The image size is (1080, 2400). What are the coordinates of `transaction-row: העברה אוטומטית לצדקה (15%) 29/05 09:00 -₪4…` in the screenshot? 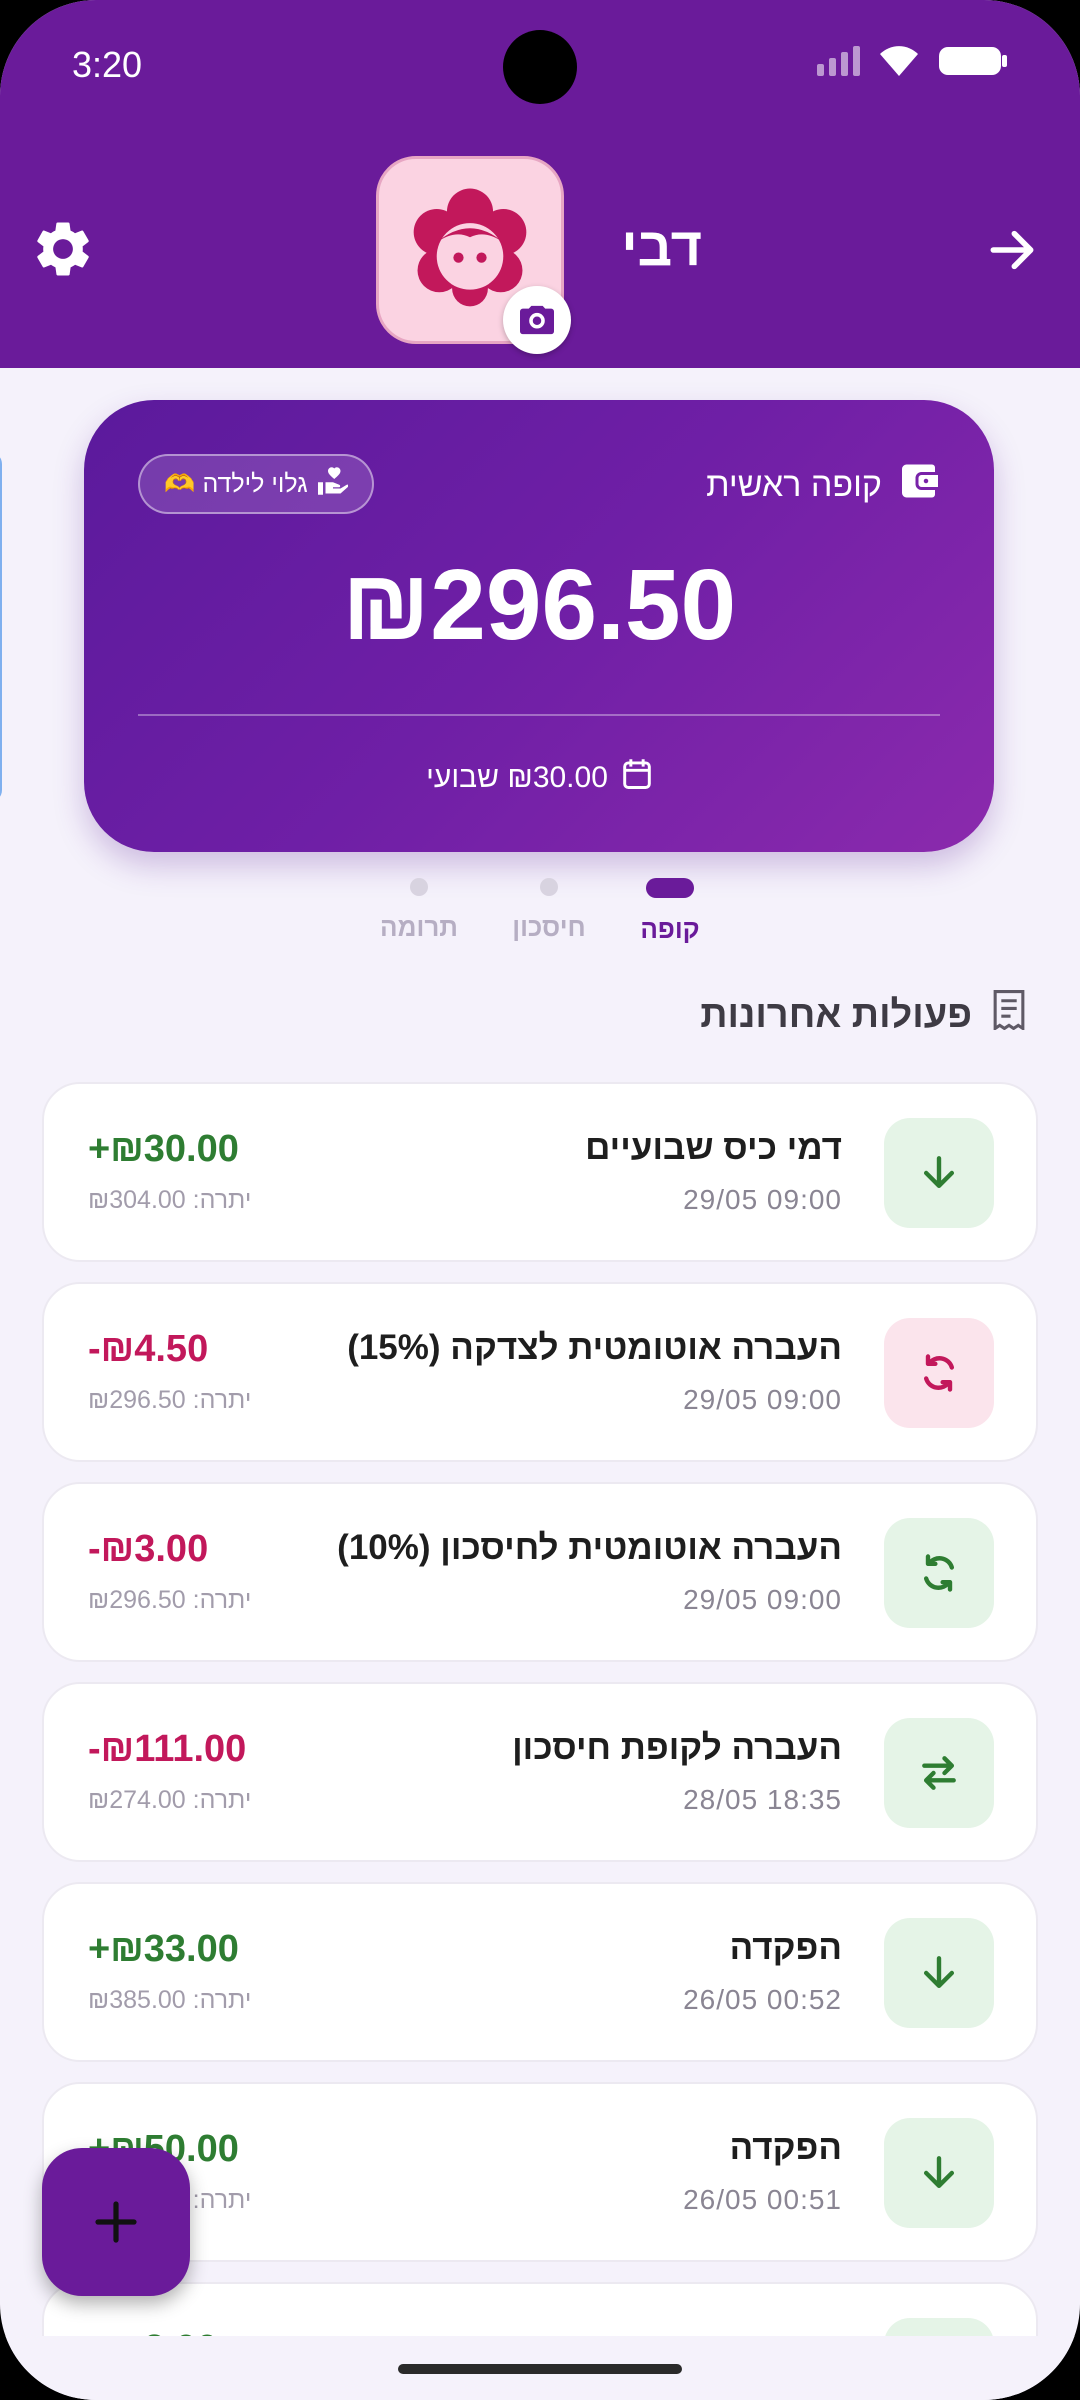 It's located at (540, 1372).